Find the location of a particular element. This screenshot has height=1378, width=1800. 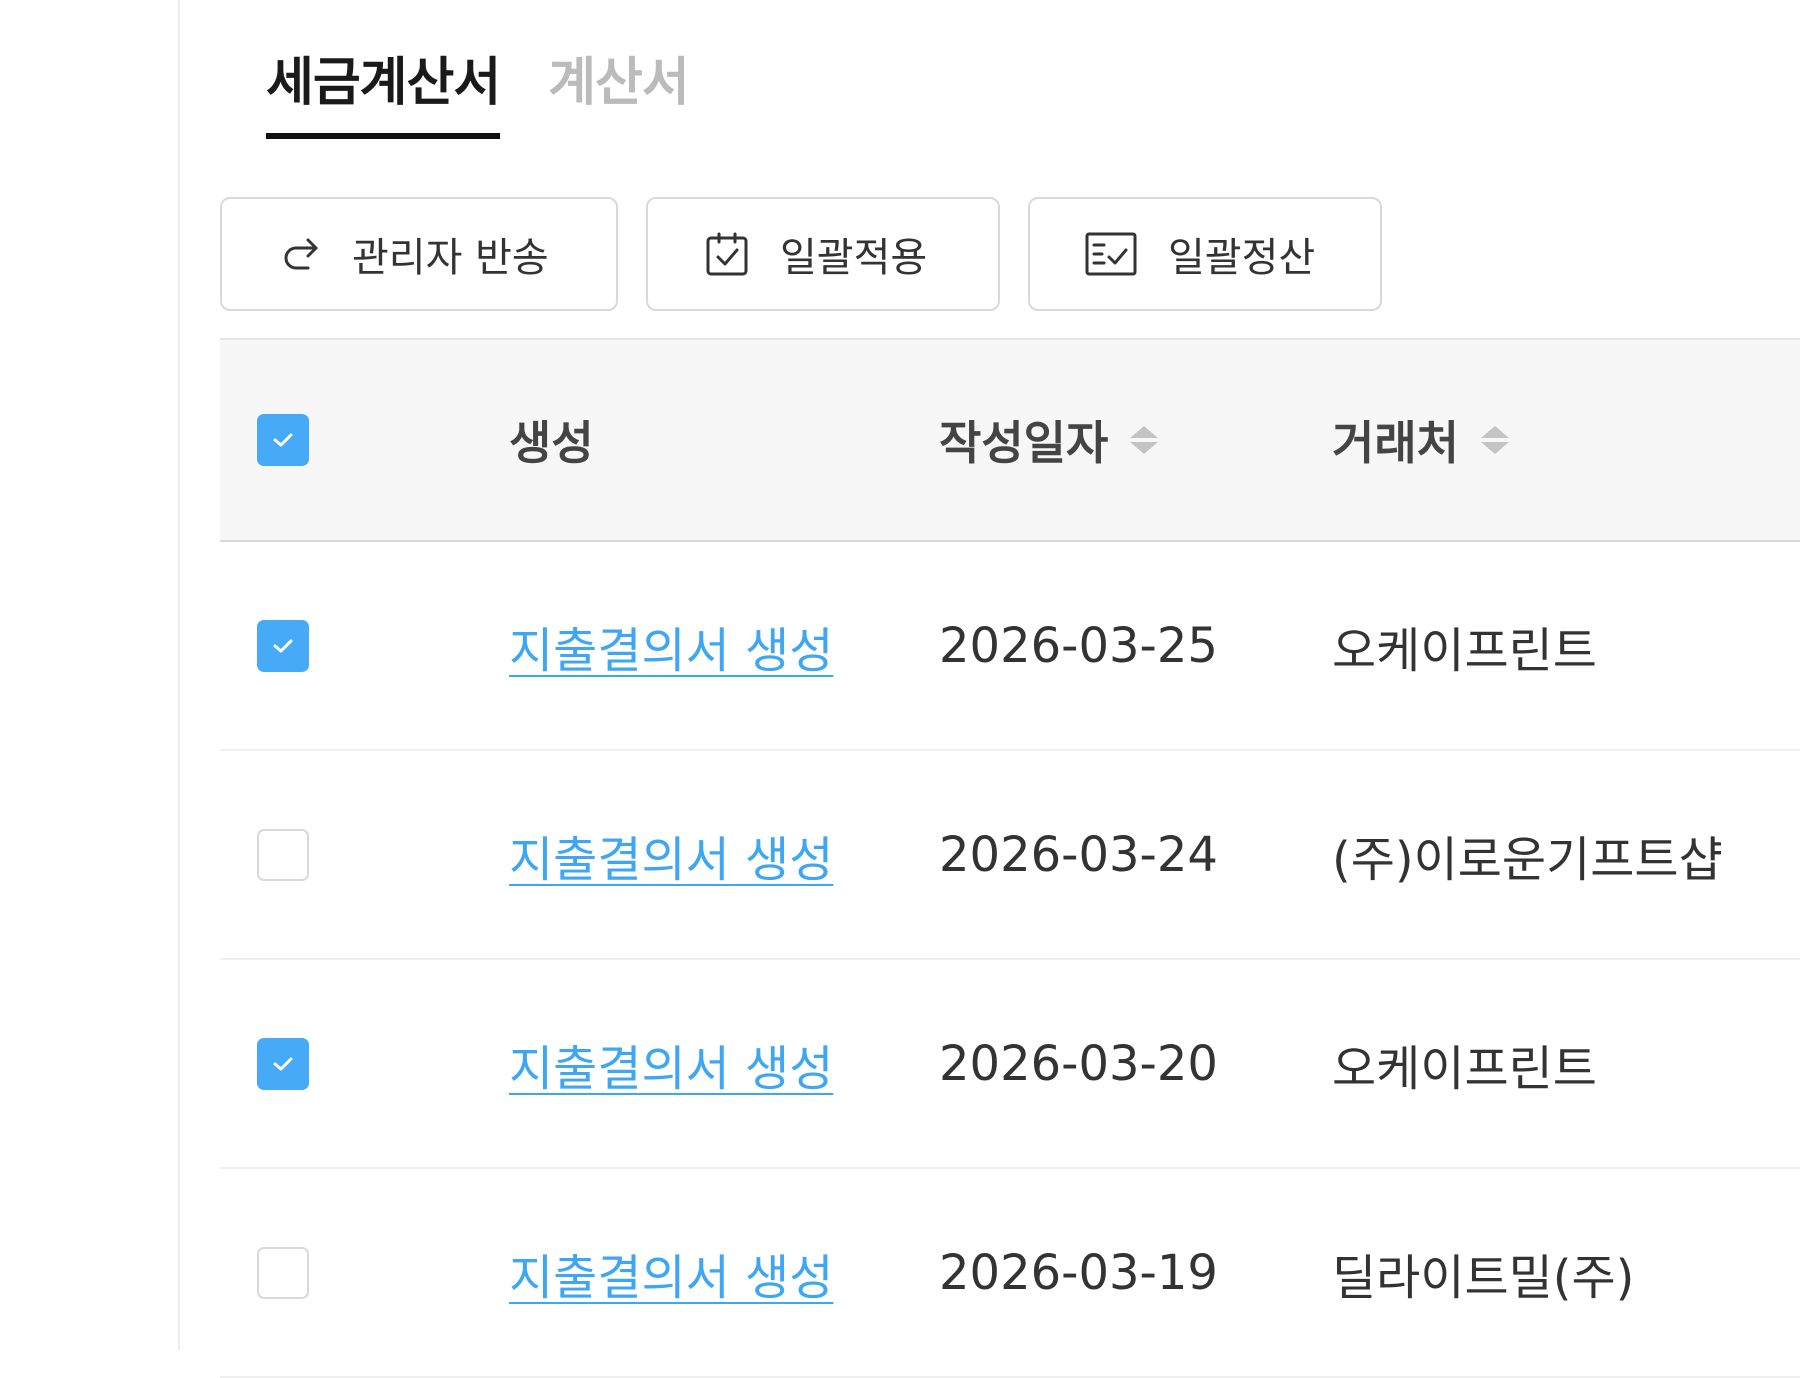

admin-return-button: 관리자 반송 is located at coordinates (419, 254).